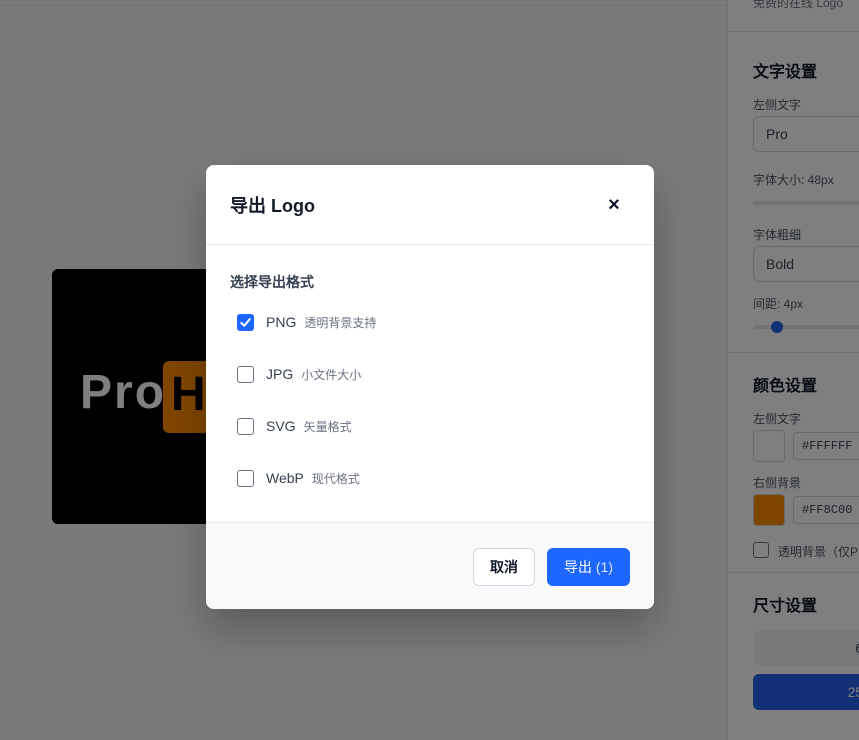 The height and width of the screenshot is (740, 859). I want to click on svg-checkbox, so click(245, 426).